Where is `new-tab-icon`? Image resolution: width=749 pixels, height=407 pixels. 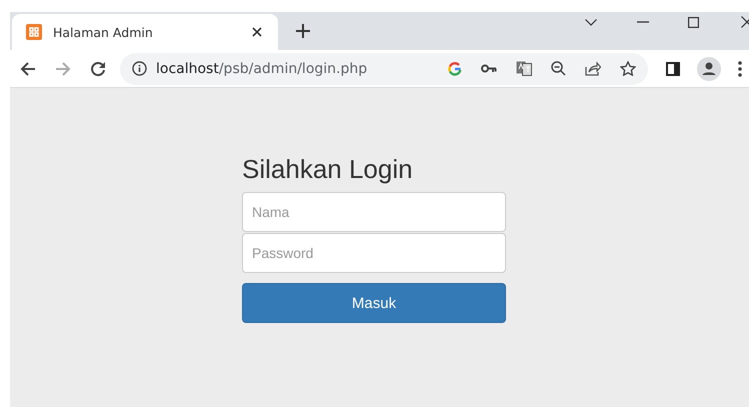
new-tab-icon is located at coordinates (303, 31).